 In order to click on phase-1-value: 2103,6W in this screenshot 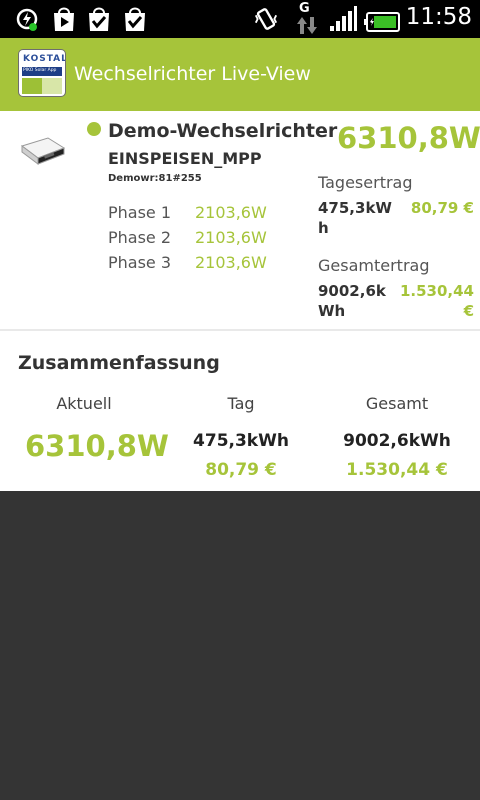, I will do `click(231, 212)`.